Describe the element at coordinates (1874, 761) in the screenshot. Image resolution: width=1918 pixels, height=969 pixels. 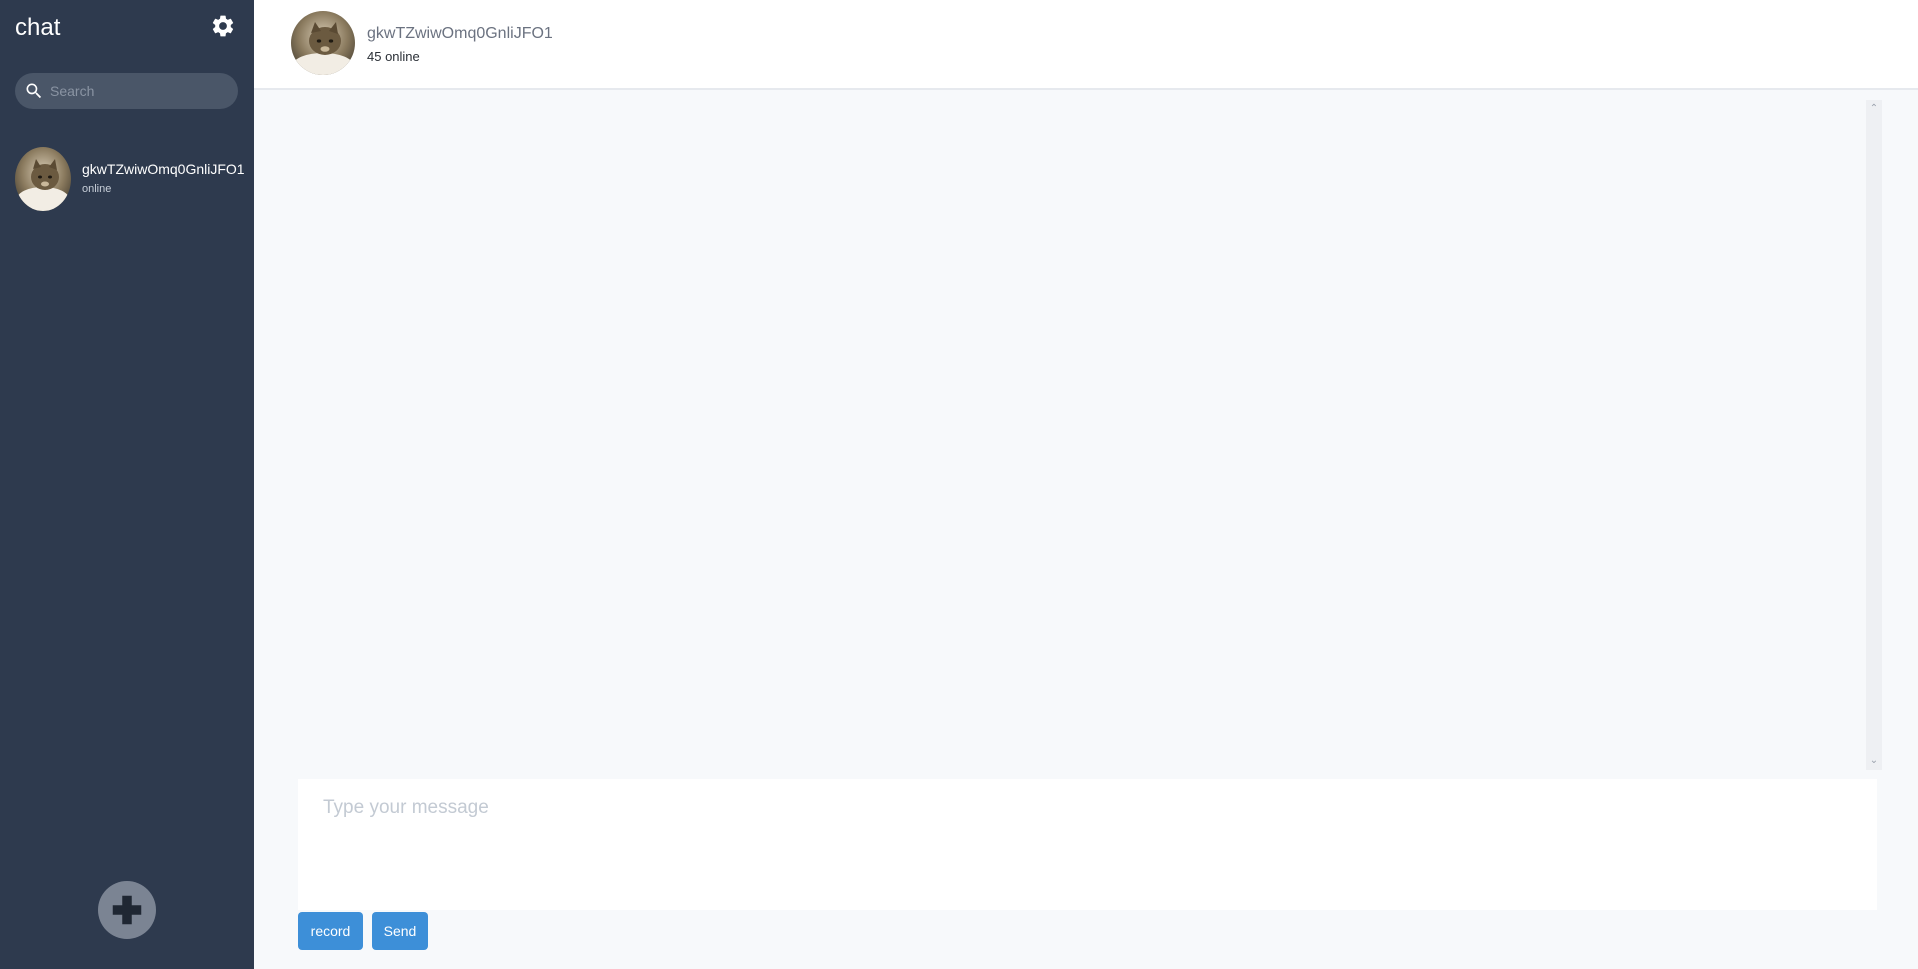
I see `chevron-down-icon: ⌄` at that location.